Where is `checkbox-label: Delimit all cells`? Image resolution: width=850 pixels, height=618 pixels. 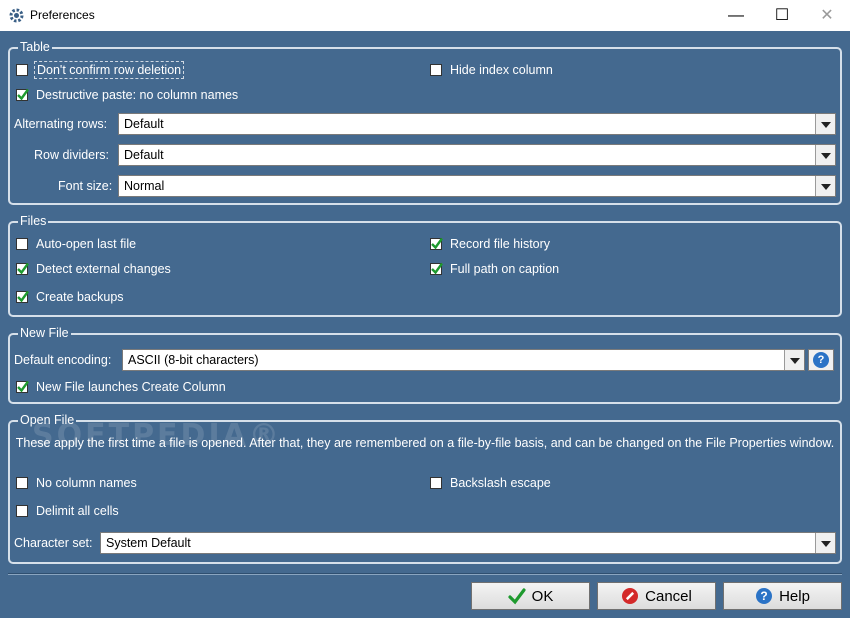
checkbox-label: Delimit all cells is located at coordinates (77, 511).